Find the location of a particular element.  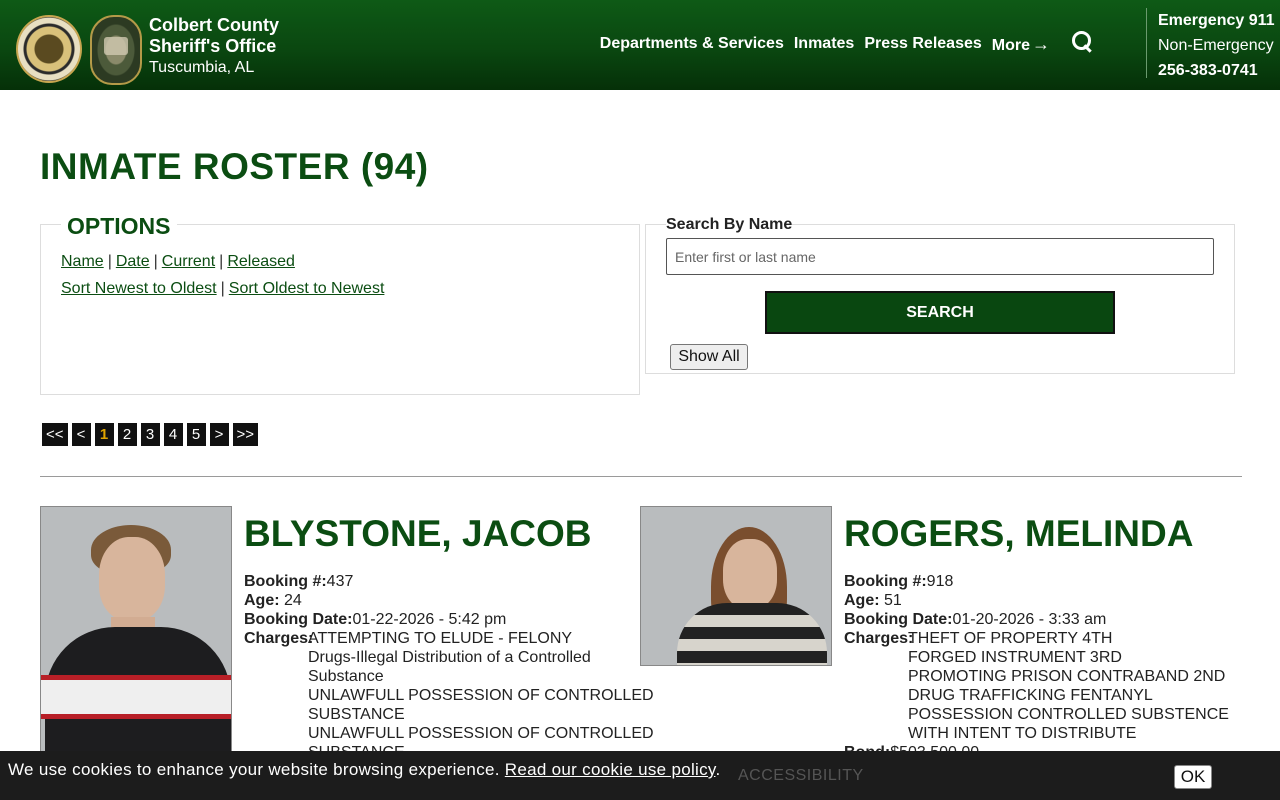

pager-page-2: 2 is located at coordinates (127, 434).